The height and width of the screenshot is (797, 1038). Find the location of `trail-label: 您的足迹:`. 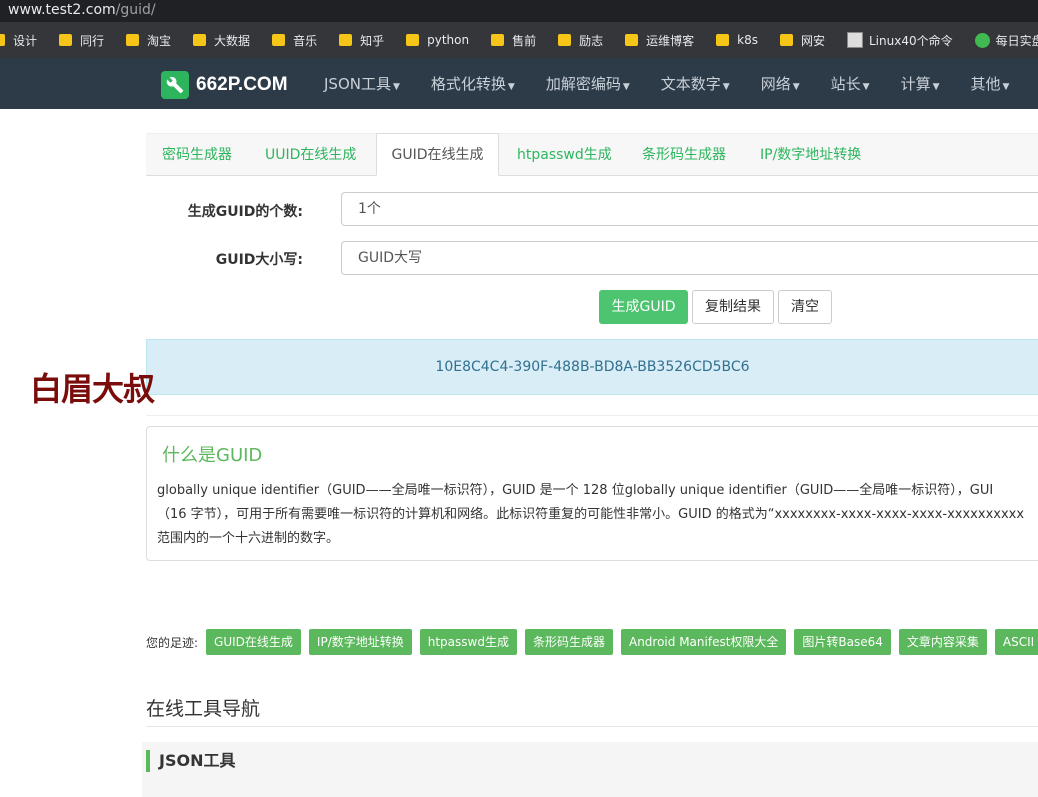

trail-label: 您的足迹: is located at coordinates (172, 642).